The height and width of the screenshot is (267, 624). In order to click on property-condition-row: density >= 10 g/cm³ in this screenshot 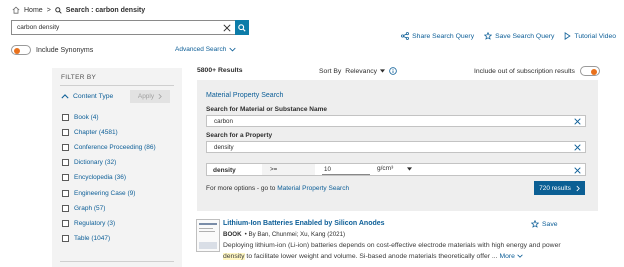, I will do `click(396, 169)`.